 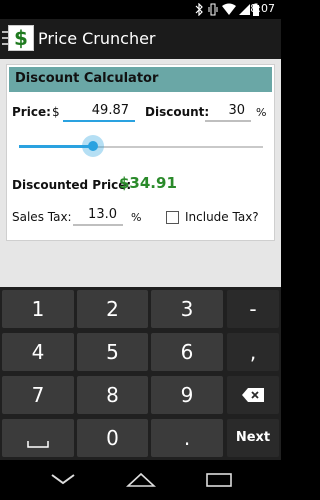 I want to click on key-3: 3, so click(x=187, y=309).